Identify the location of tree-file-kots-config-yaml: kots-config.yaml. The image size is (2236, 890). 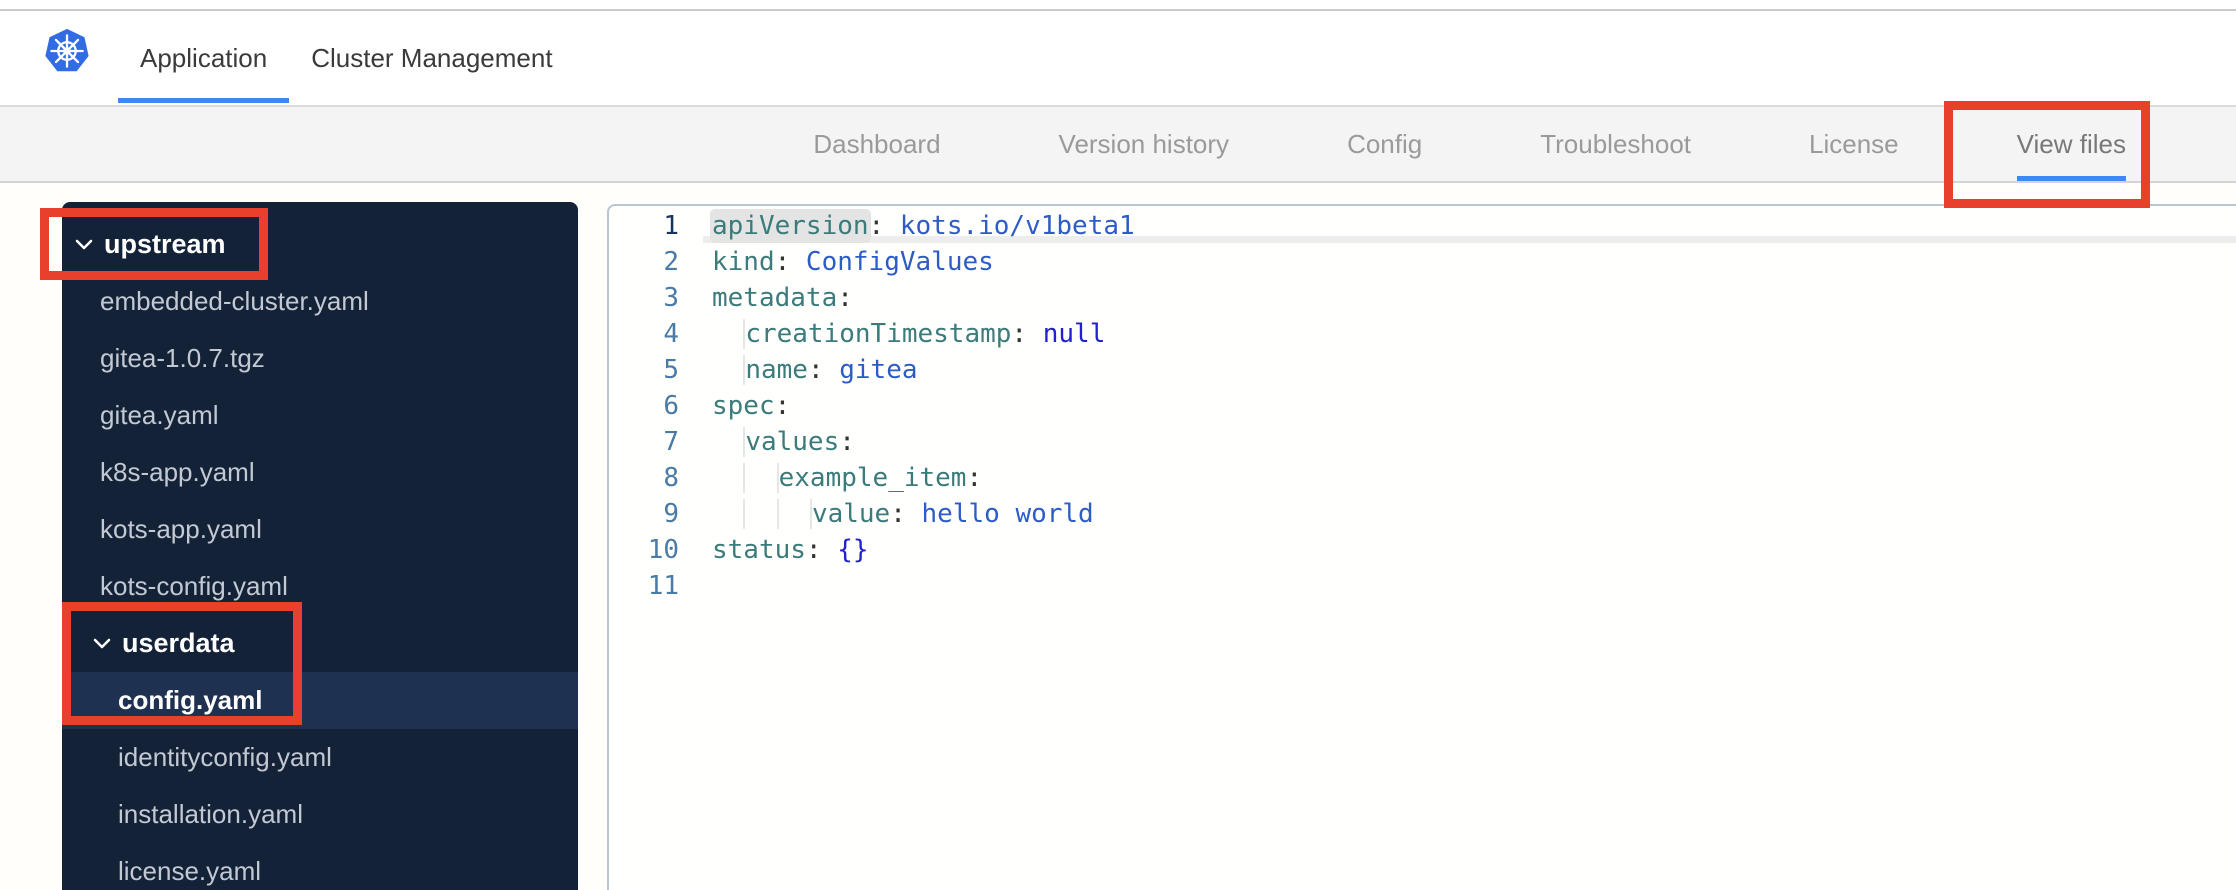
(320, 586).